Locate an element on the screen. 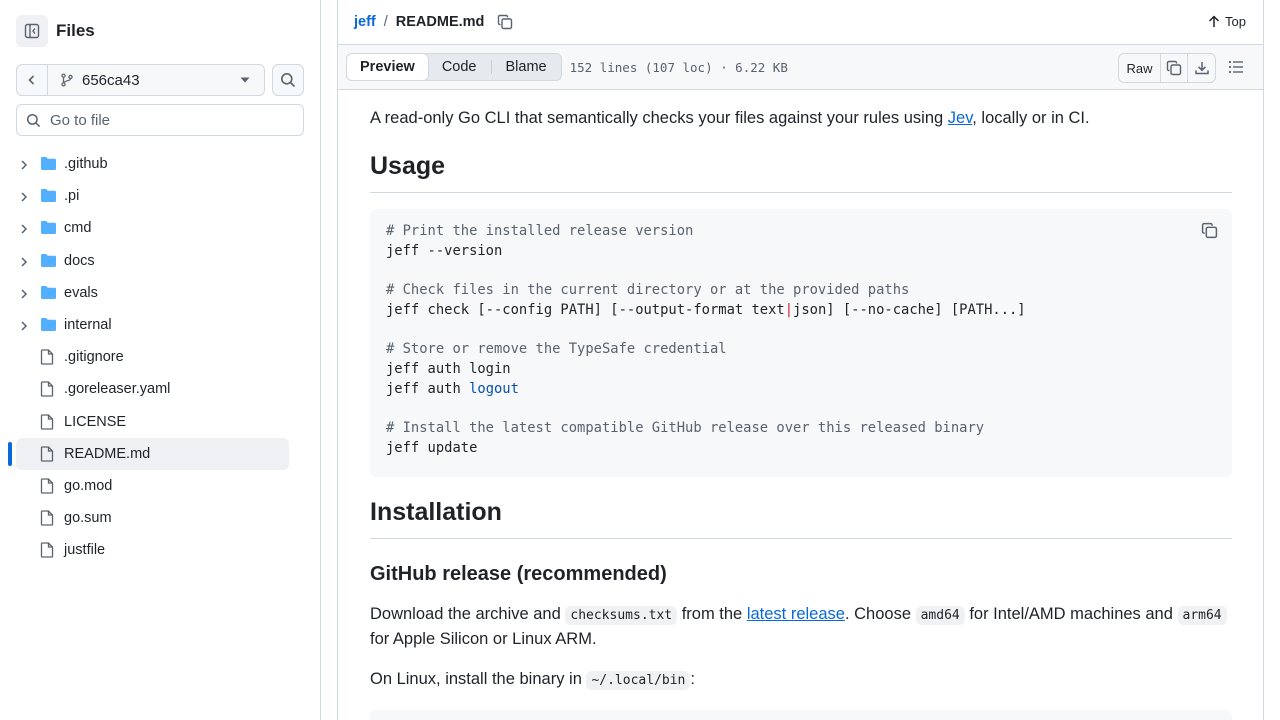  tree-file: .goreleaser.yaml is located at coordinates (160, 389).